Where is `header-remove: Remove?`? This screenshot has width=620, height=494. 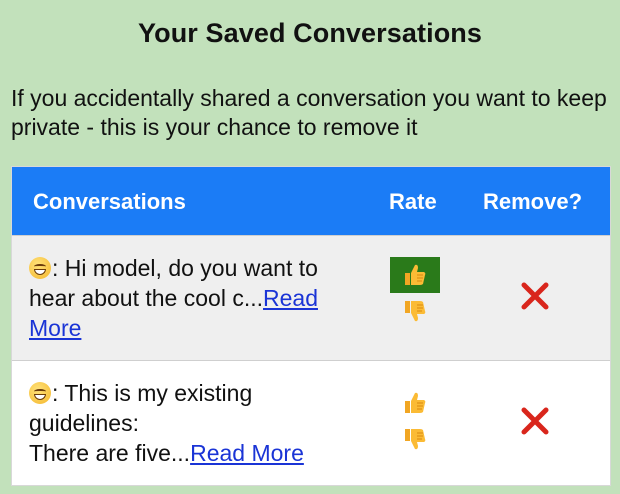 header-remove: Remove? is located at coordinates (533, 201).